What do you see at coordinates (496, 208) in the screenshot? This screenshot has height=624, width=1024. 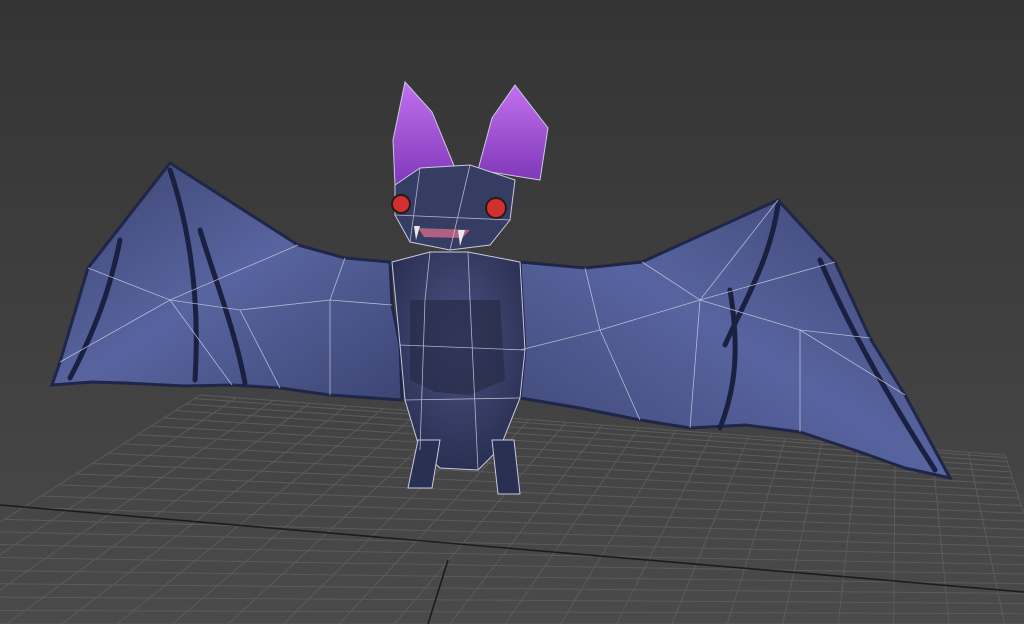 I see `right-eye` at bounding box center [496, 208].